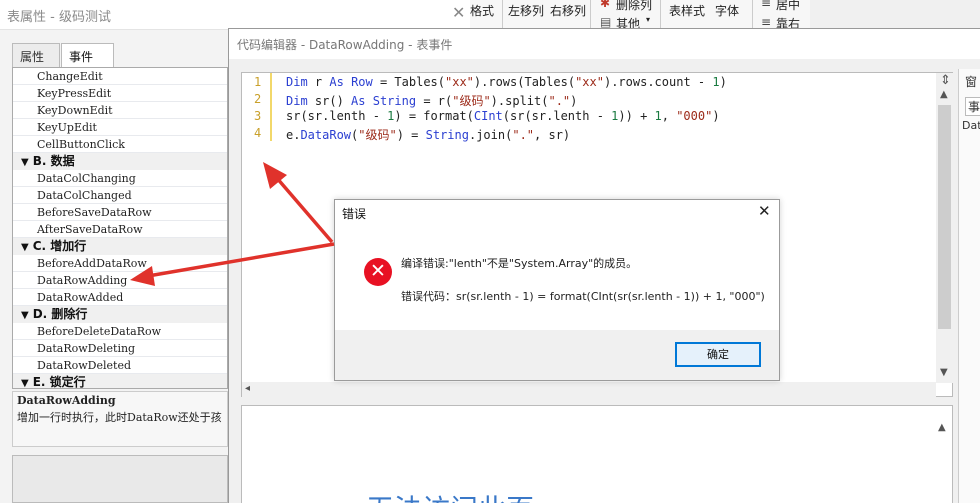  Describe the element at coordinates (589, 389) in the screenshot. I see `horizontal-scrollbar: ◂` at that location.